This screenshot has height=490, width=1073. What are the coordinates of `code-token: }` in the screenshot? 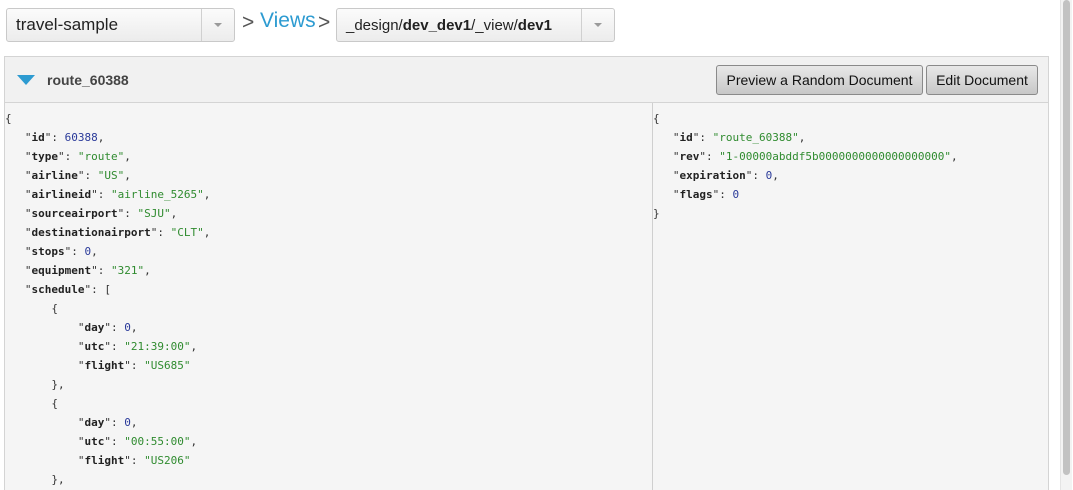 It's located at (656, 213).